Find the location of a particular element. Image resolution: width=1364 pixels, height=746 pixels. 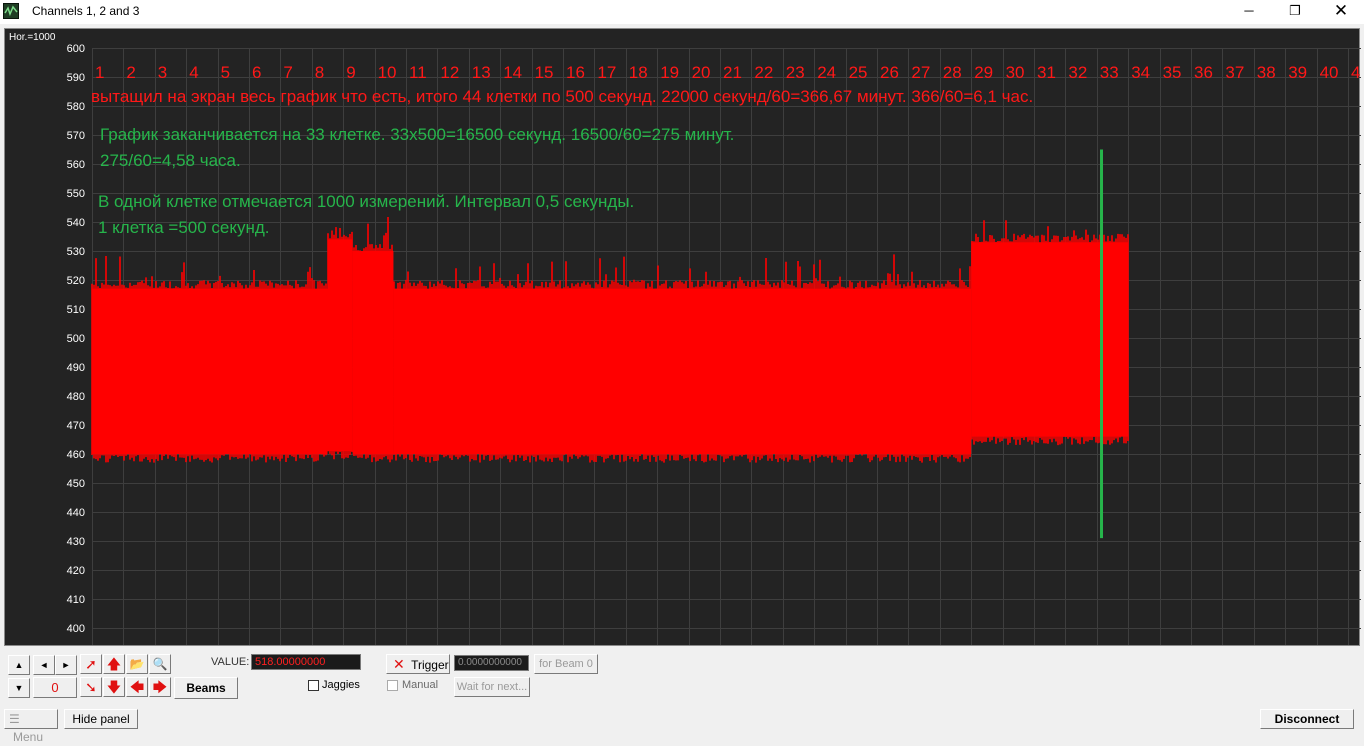

value-field: 518.00000000 is located at coordinates (306, 662).